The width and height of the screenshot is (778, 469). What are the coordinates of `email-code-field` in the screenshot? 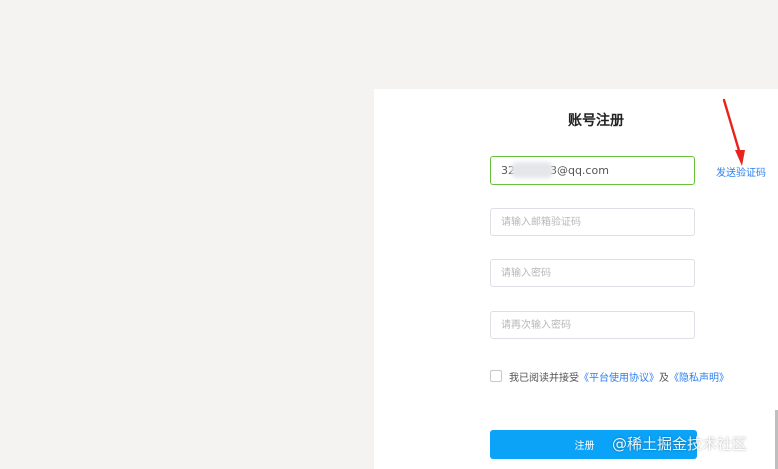 It's located at (592, 222).